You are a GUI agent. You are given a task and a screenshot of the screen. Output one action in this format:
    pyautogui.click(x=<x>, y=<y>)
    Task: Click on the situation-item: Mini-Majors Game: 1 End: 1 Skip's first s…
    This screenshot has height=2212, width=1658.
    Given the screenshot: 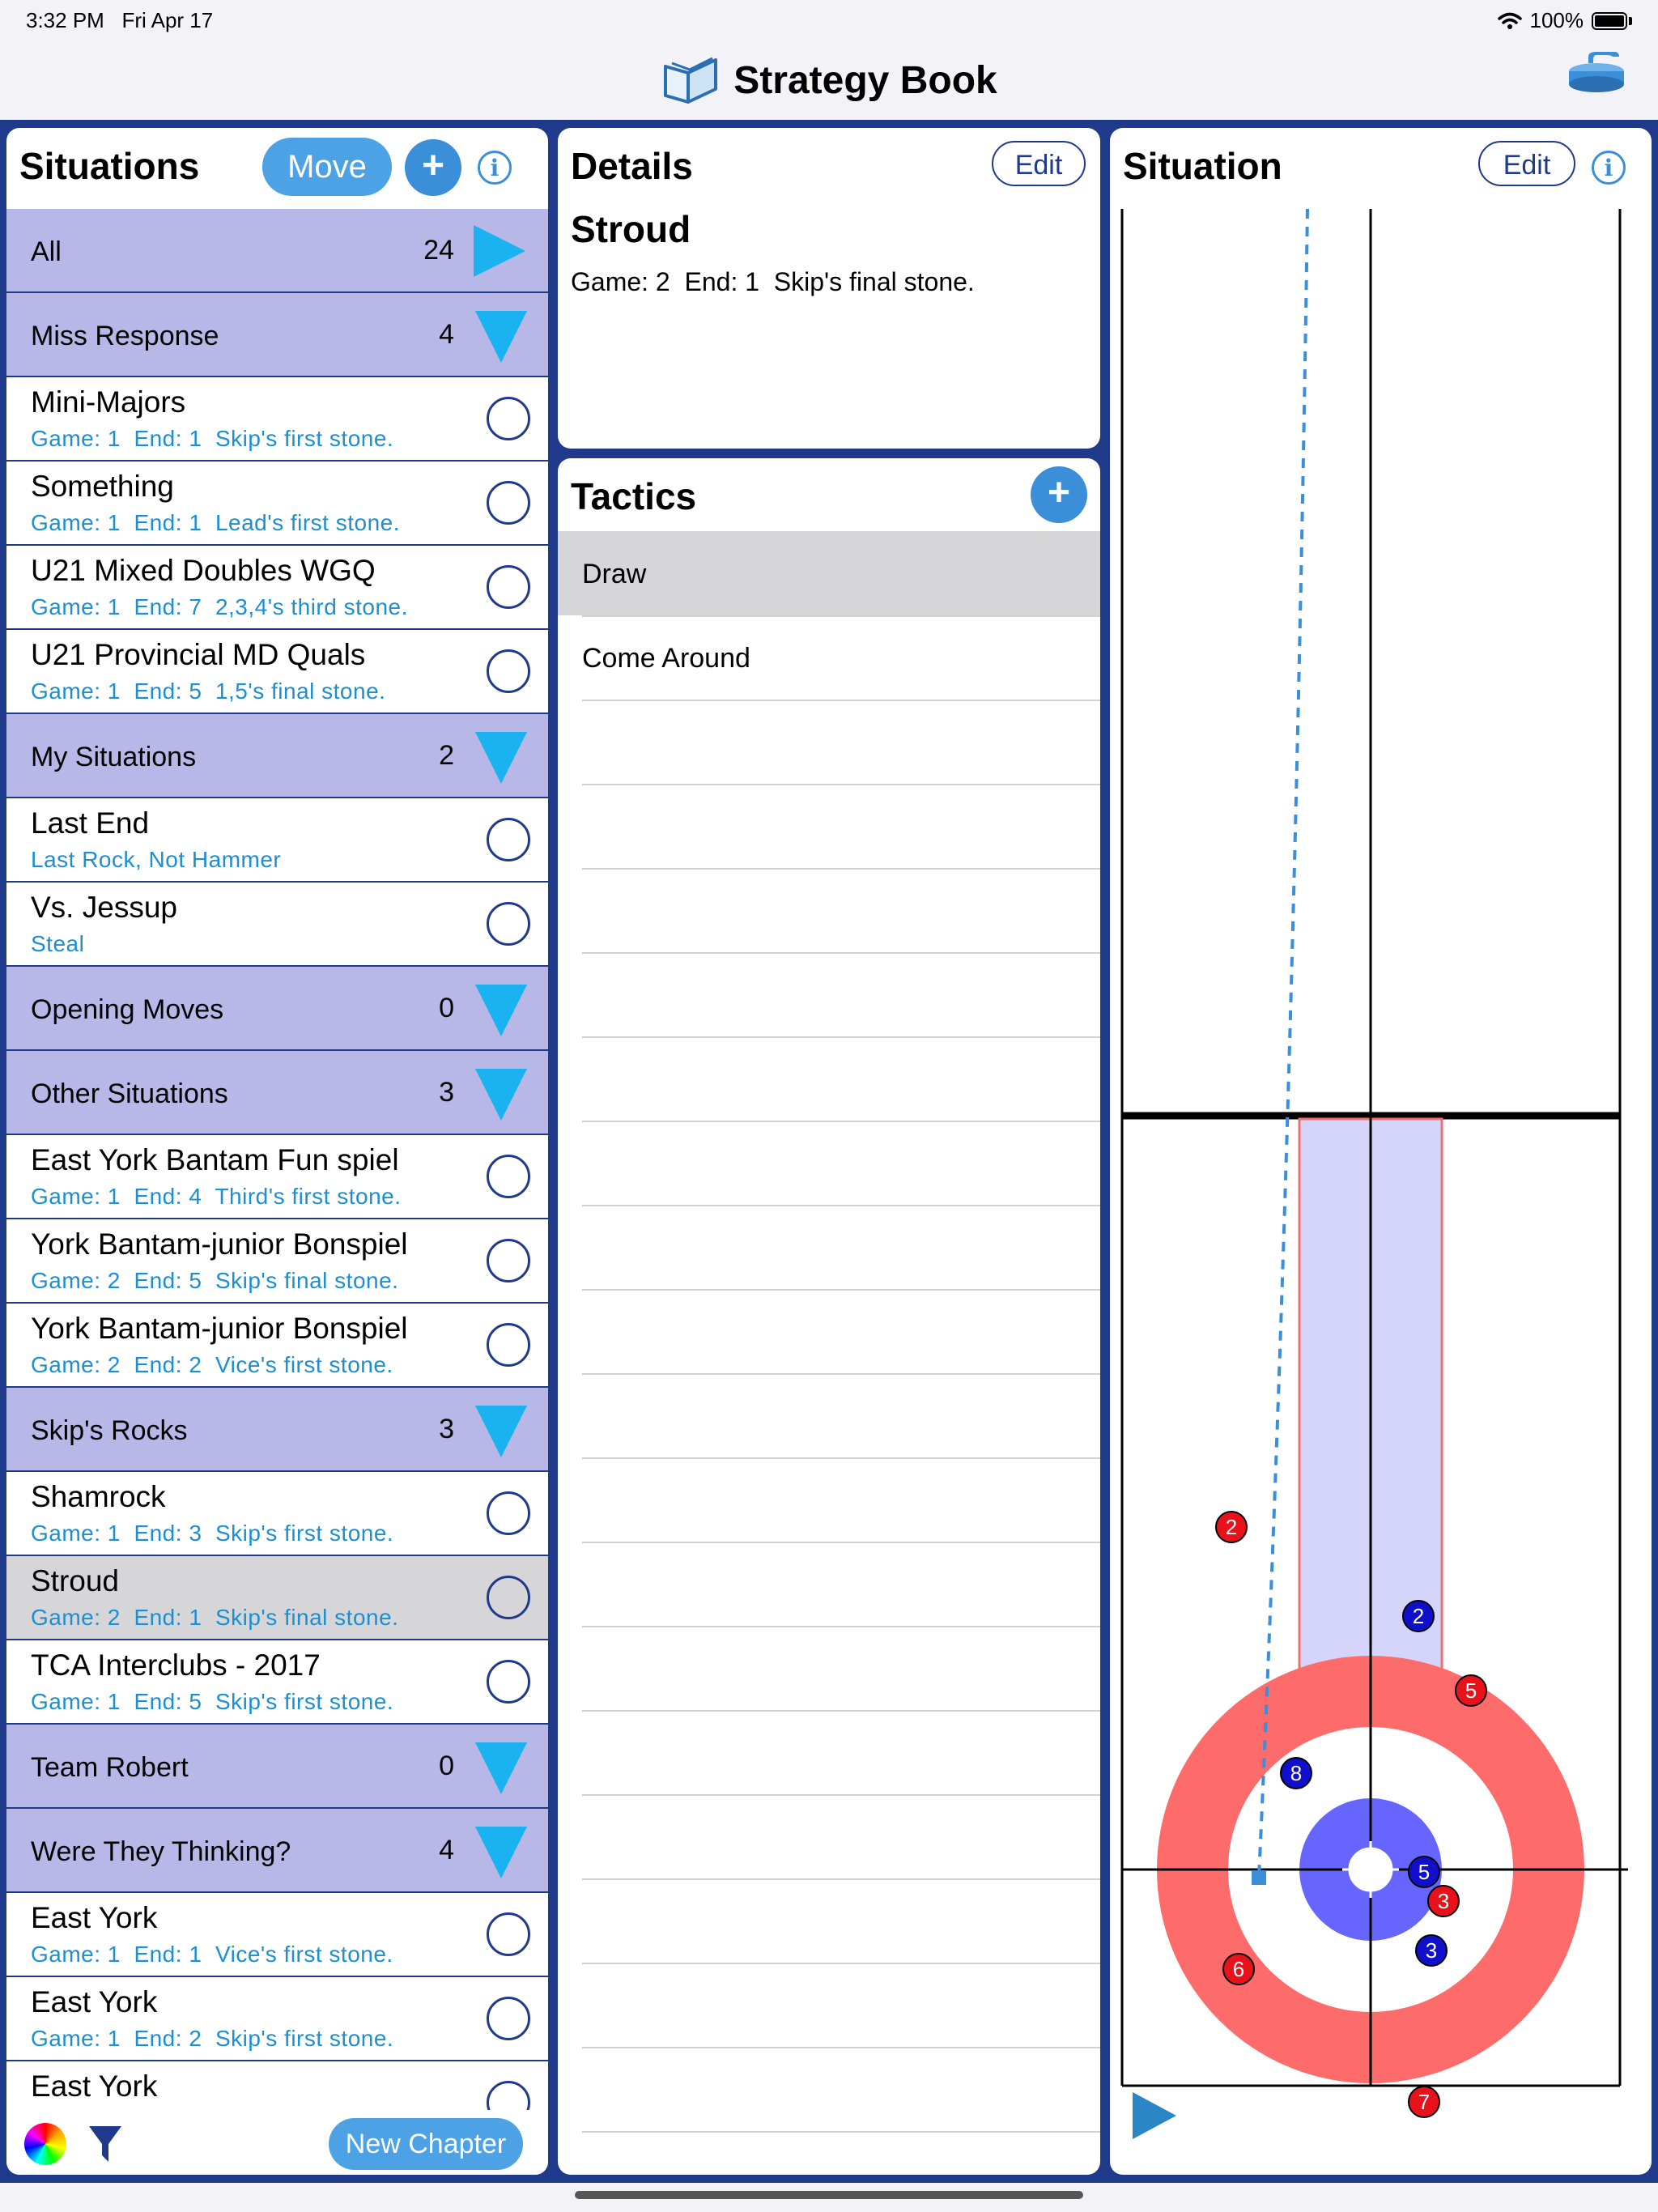 What is the action you would take?
    pyautogui.click(x=277, y=420)
    